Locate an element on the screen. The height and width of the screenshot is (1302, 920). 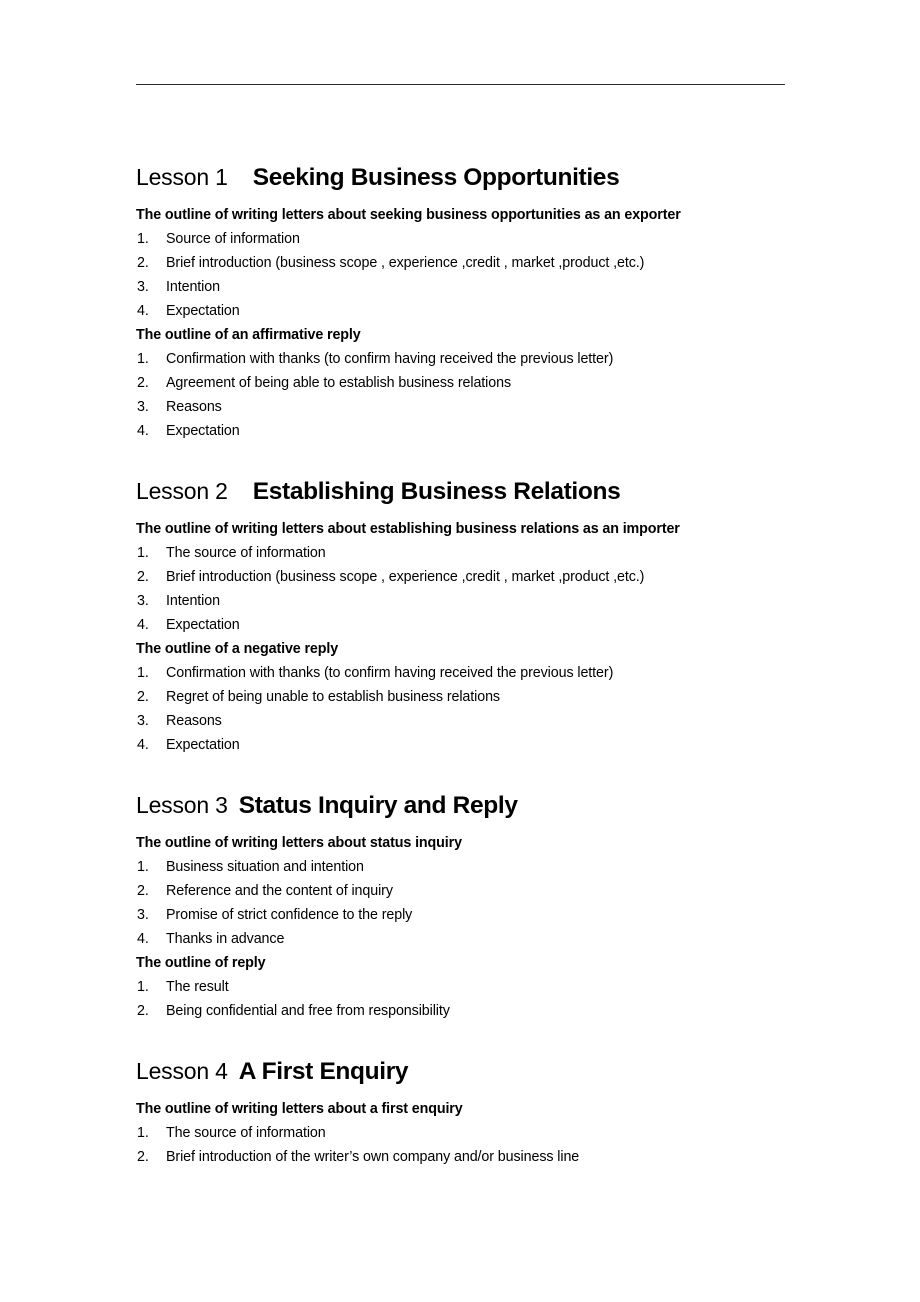
outline-item-text: Source of information is located at coordinates (233, 238).